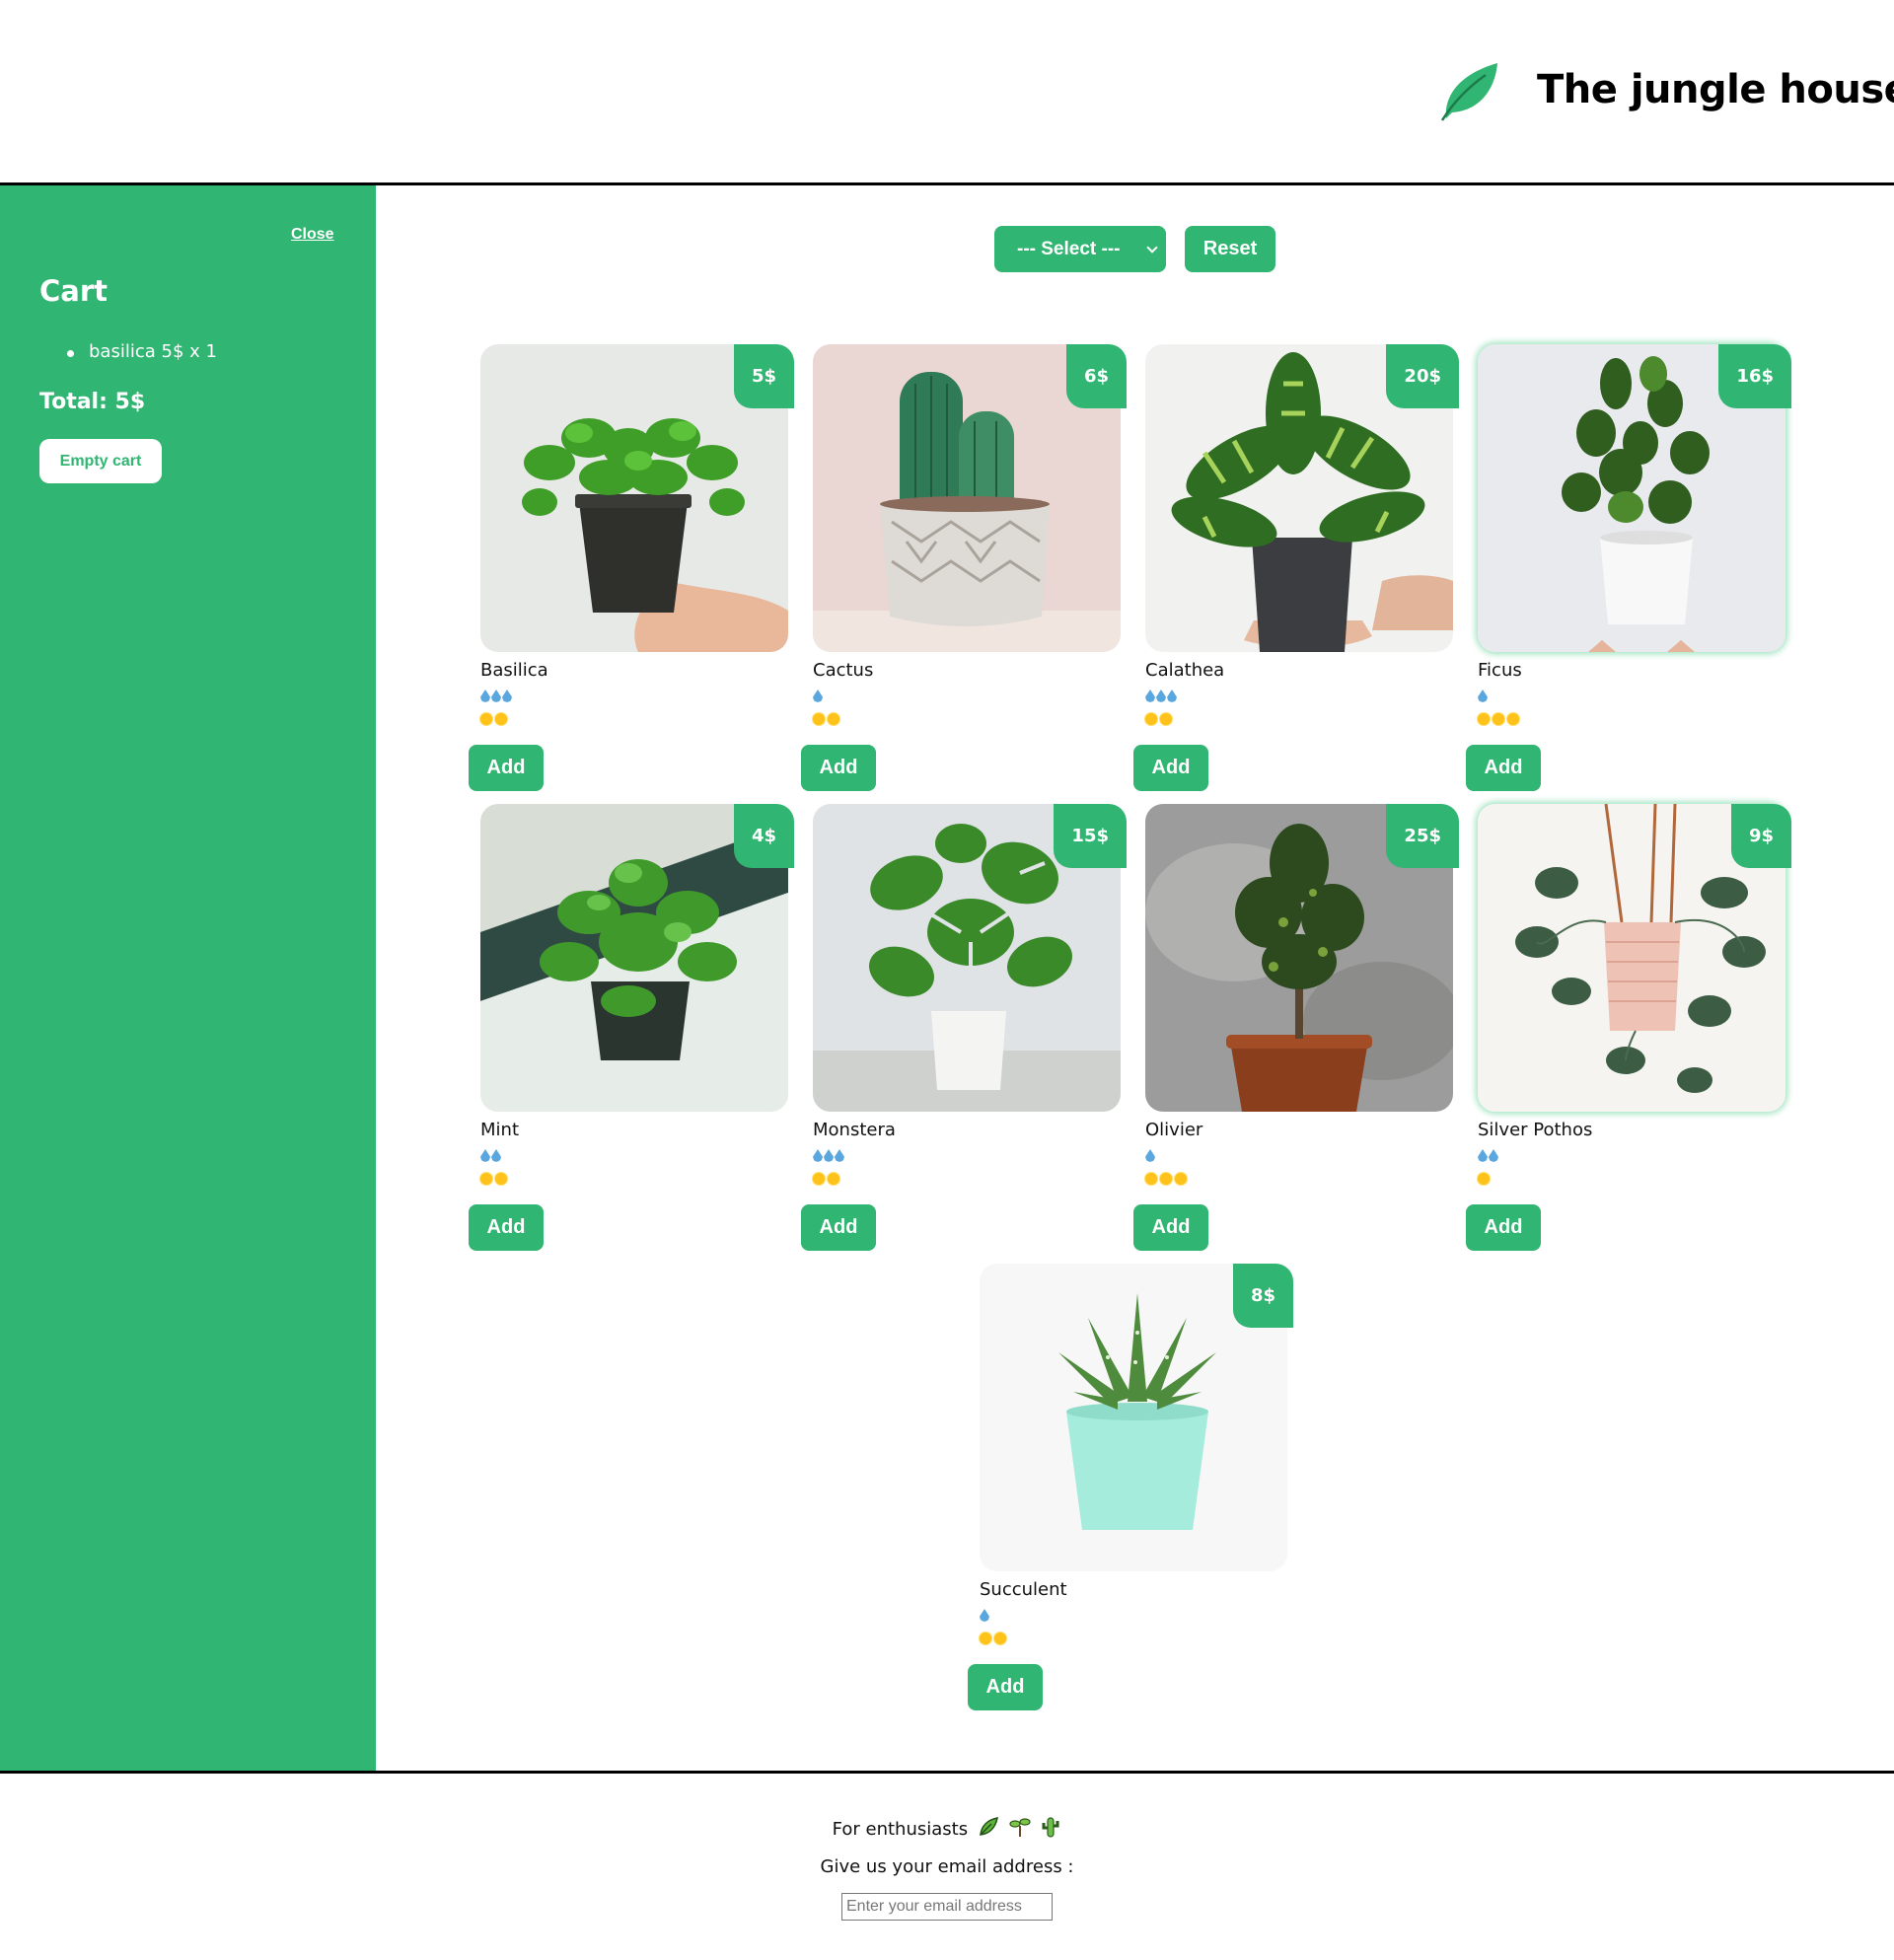  Describe the element at coordinates (900, 1830) in the screenshot. I see `footer-title-text: For enthusiasts` at that location.